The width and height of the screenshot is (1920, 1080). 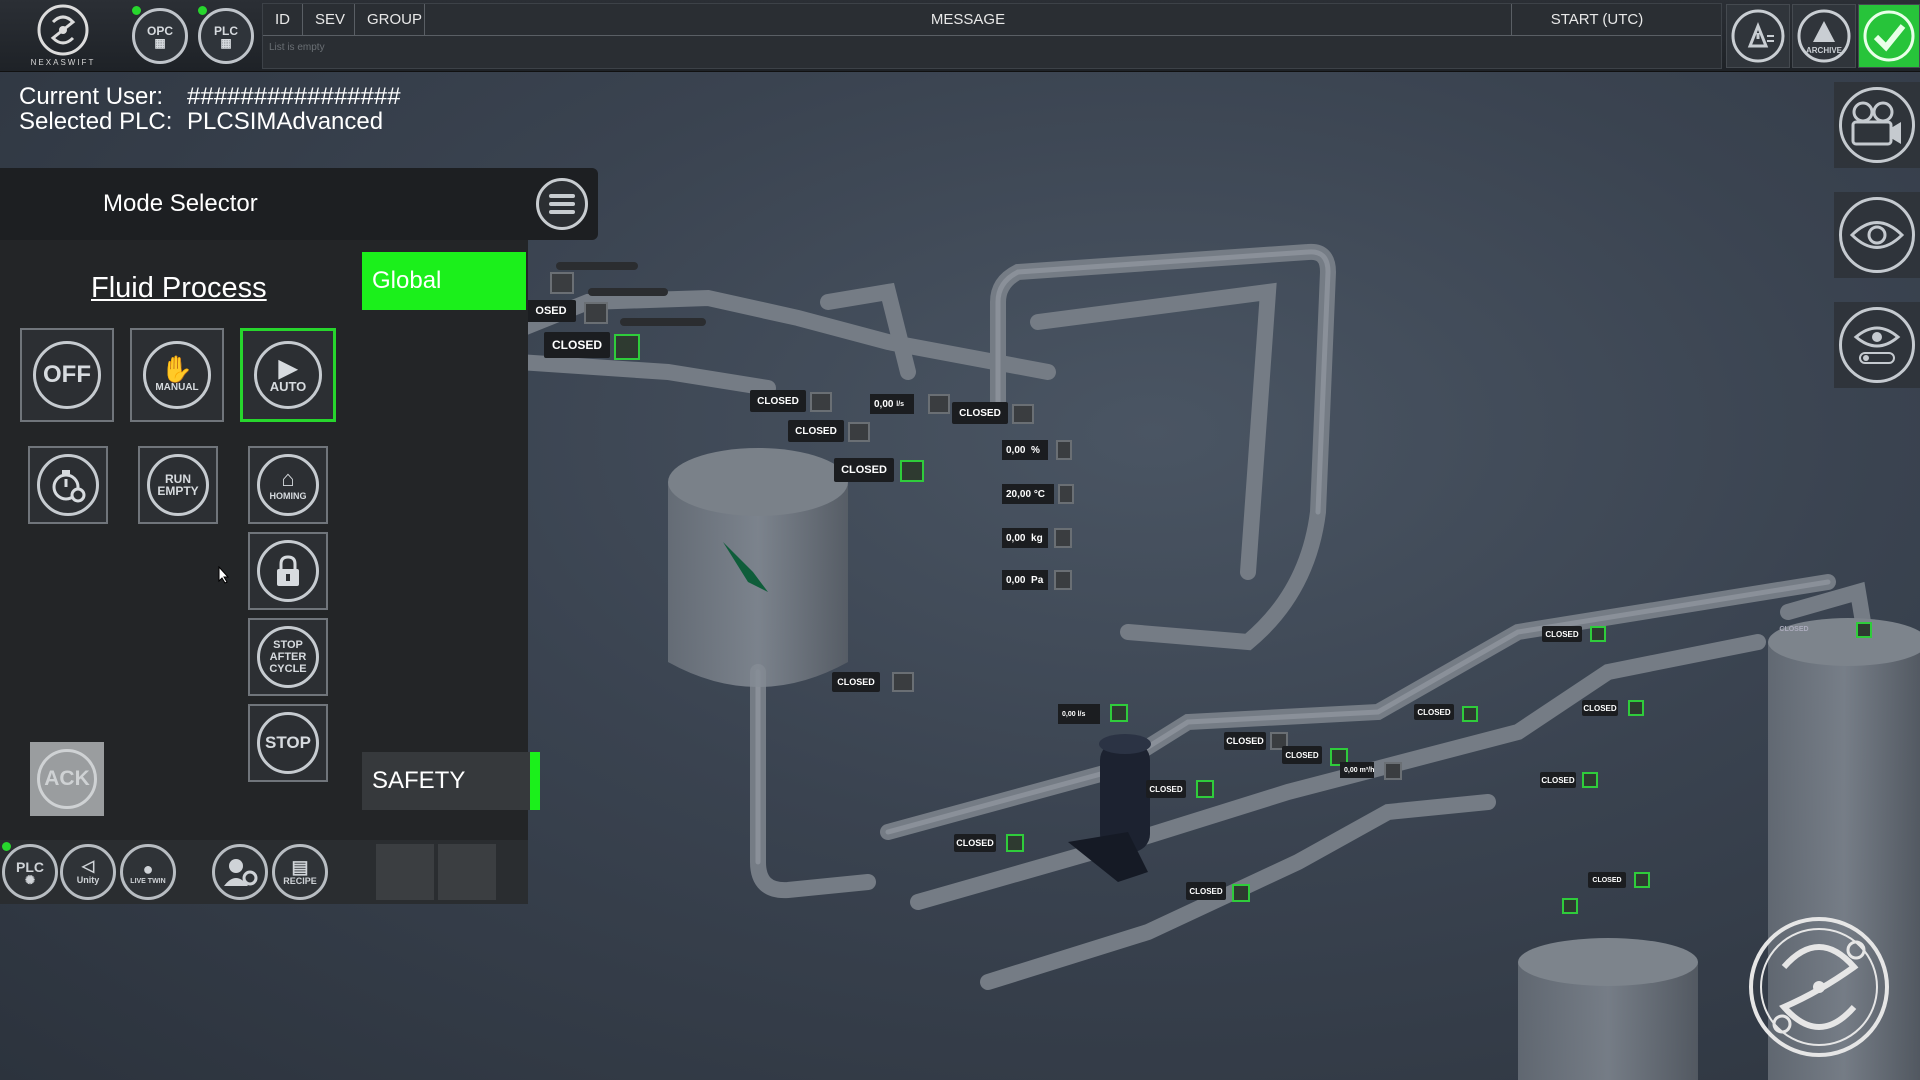 What do you see at coordinates (1794, 629) in the screenshot?
I see `valve-tag-600v1: CLOSED` at bounding box center [1794, 629].